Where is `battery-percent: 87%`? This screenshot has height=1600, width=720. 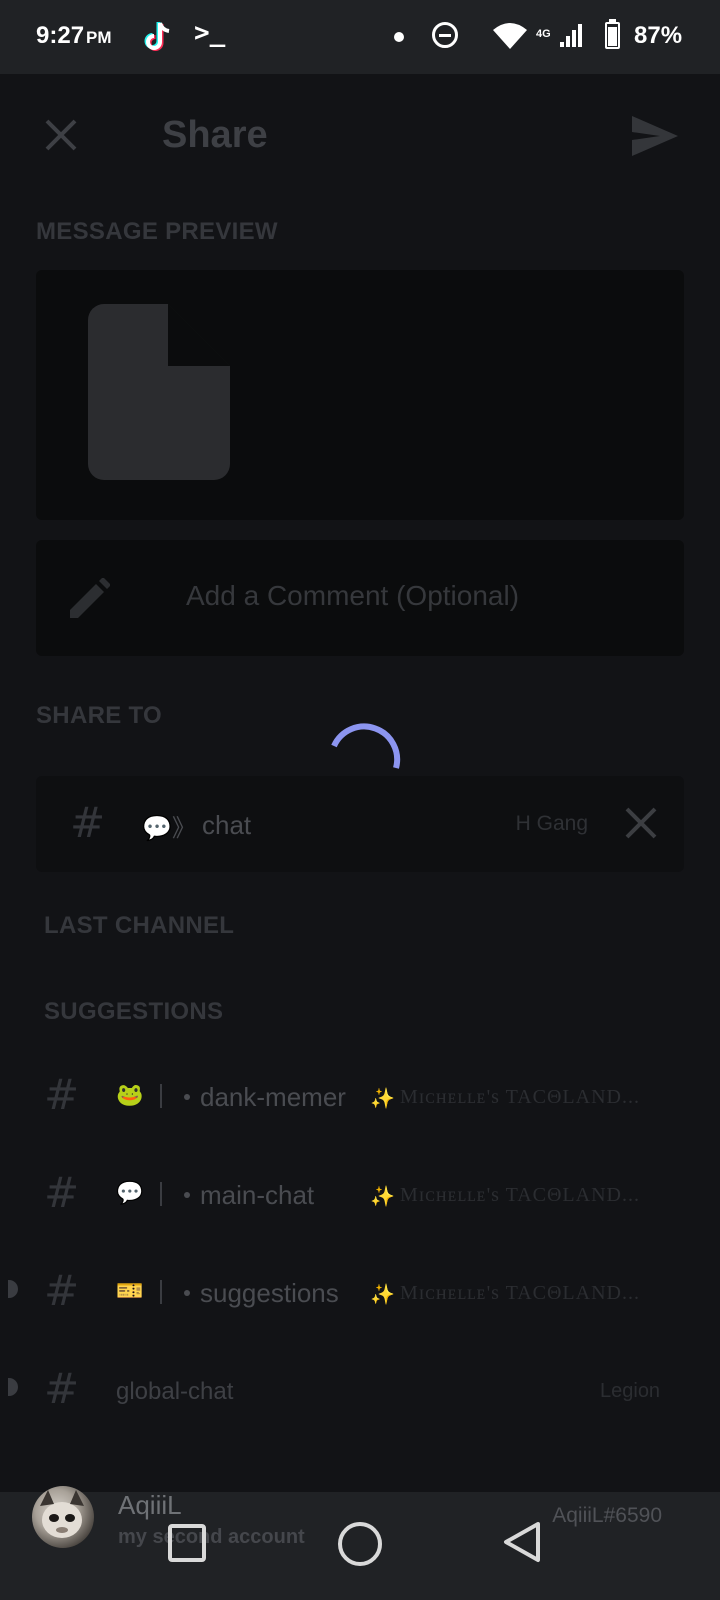 battery-percent: 87% is located at coordinates (658, 35).